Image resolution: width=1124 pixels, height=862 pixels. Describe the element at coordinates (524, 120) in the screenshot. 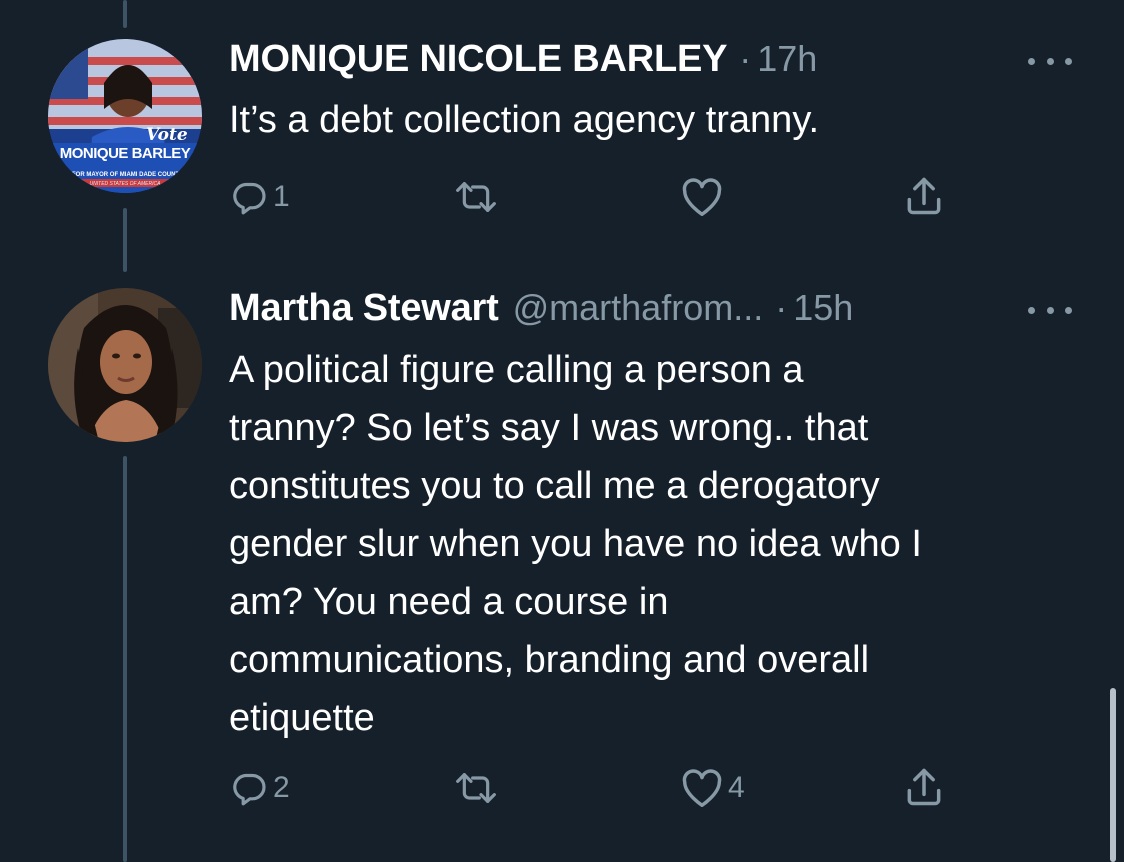

I see `tweet-text: It’s a debt collection agency tranny.` at that location.